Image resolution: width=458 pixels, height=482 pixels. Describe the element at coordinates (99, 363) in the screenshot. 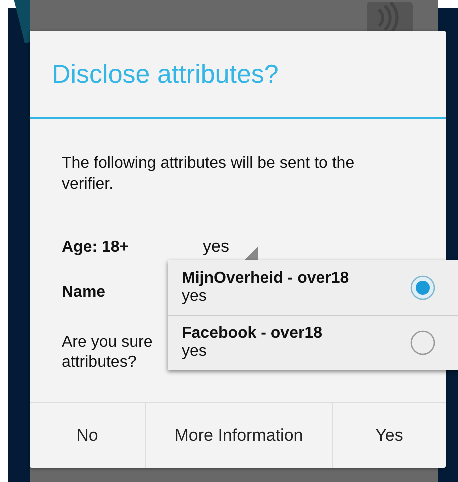

I see `question-text: attributes?` at that location.